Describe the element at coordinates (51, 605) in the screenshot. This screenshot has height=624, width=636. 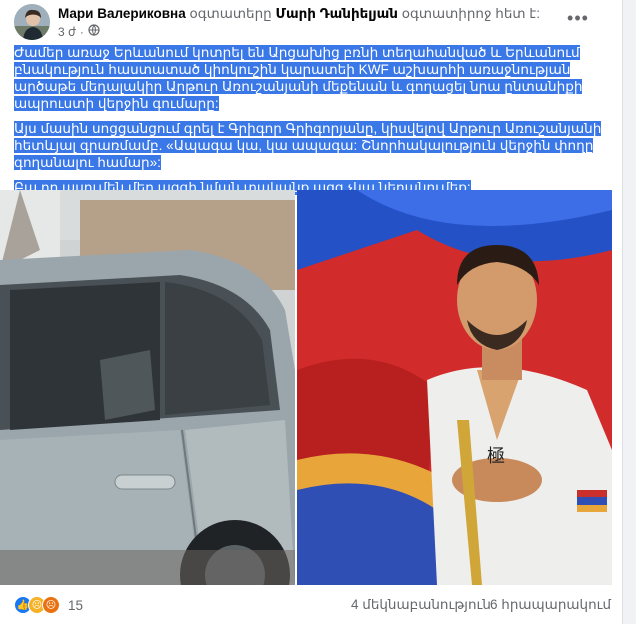
I see `angry-icon: ☹` at that location.